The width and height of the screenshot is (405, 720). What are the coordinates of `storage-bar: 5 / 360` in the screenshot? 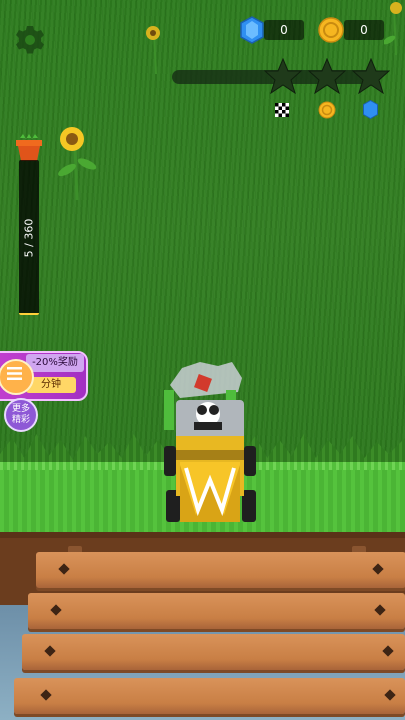 It's located at (29, 237).